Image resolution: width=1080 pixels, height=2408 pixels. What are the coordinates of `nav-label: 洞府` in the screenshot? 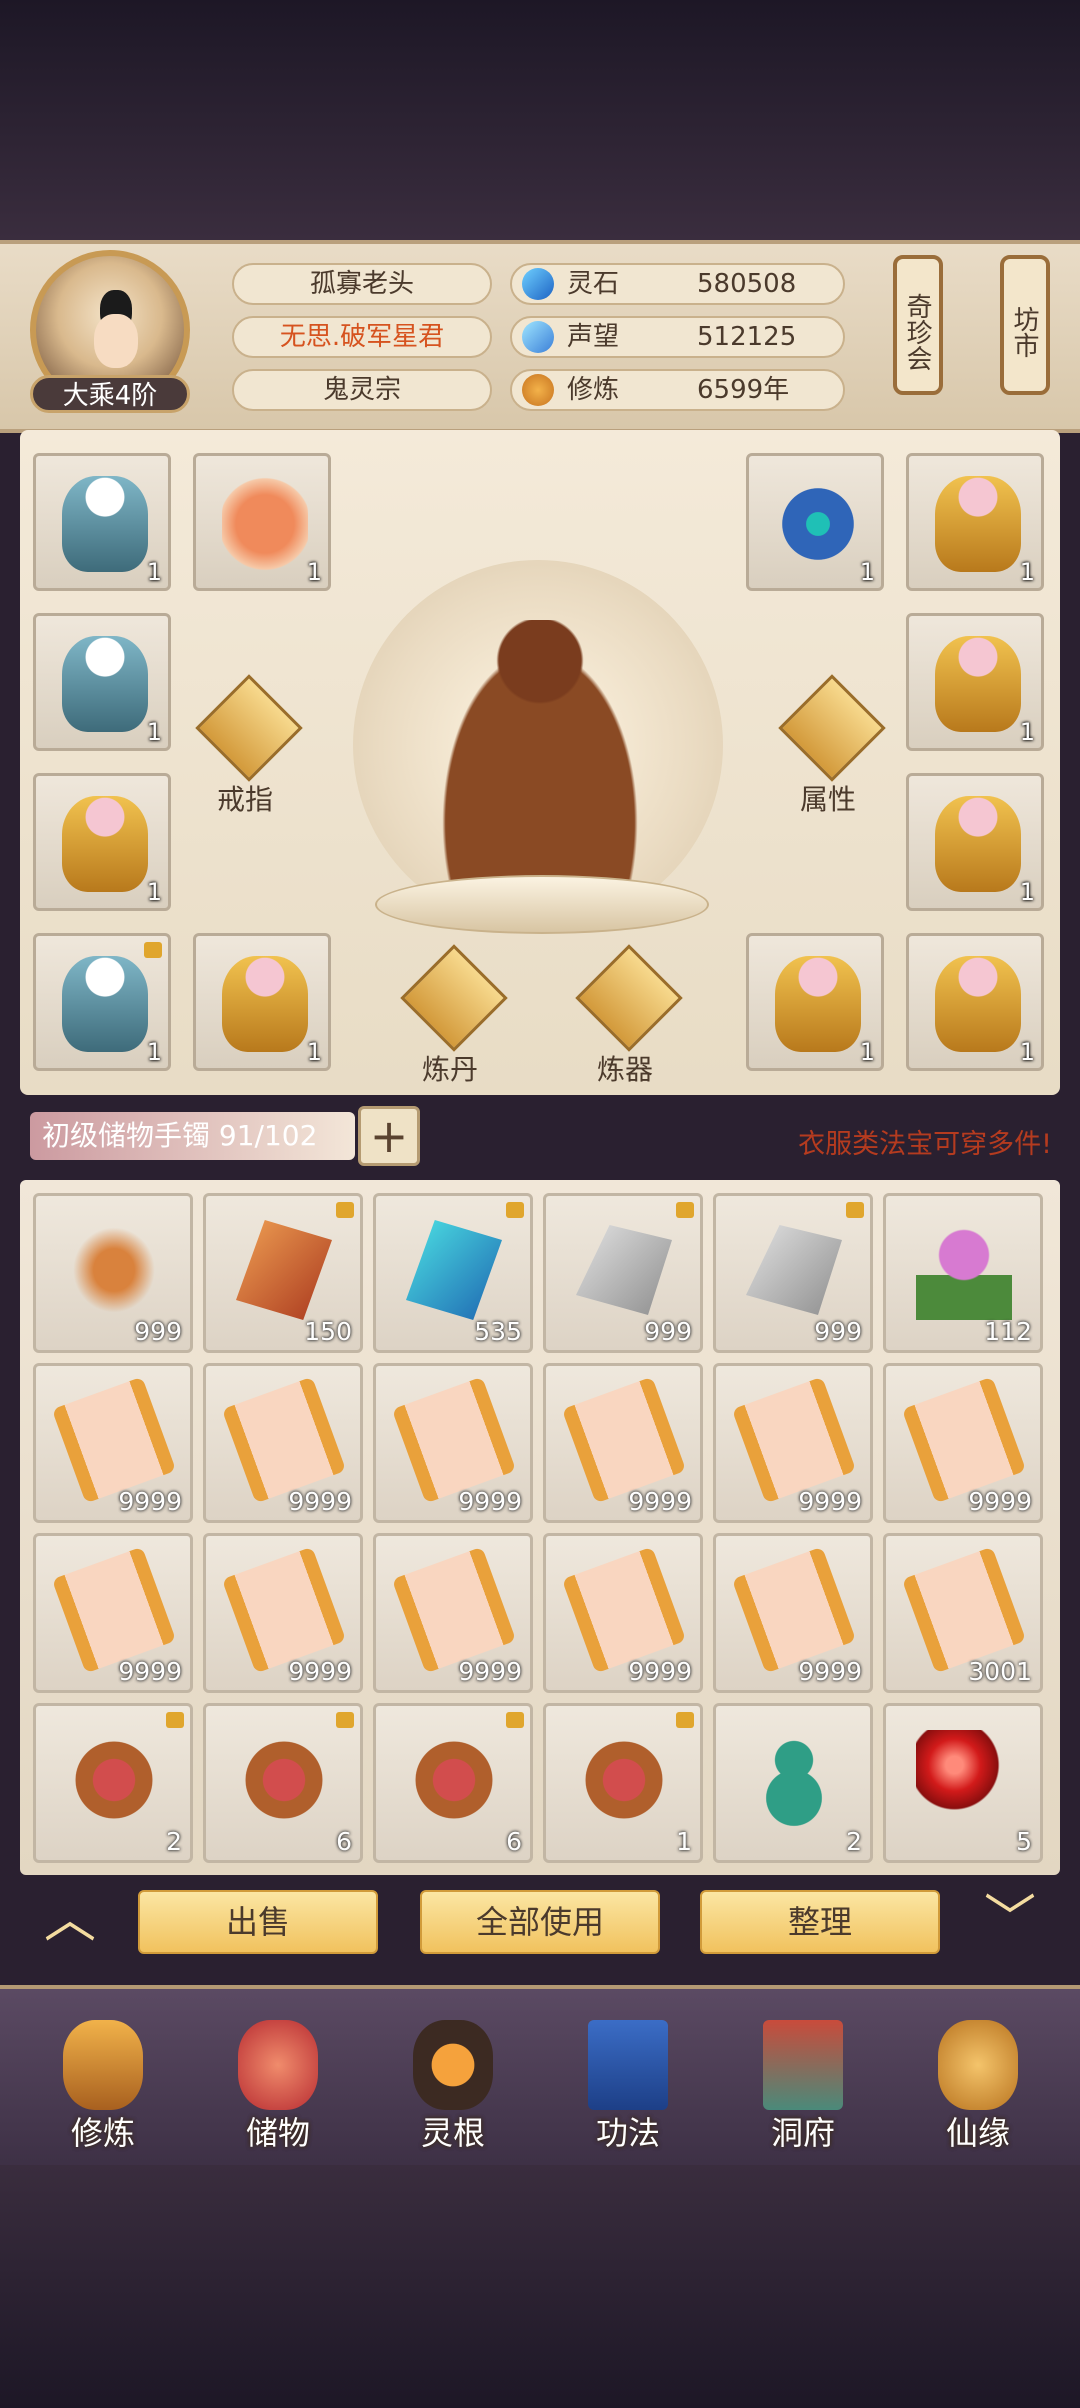 It's located at (802, 2133).